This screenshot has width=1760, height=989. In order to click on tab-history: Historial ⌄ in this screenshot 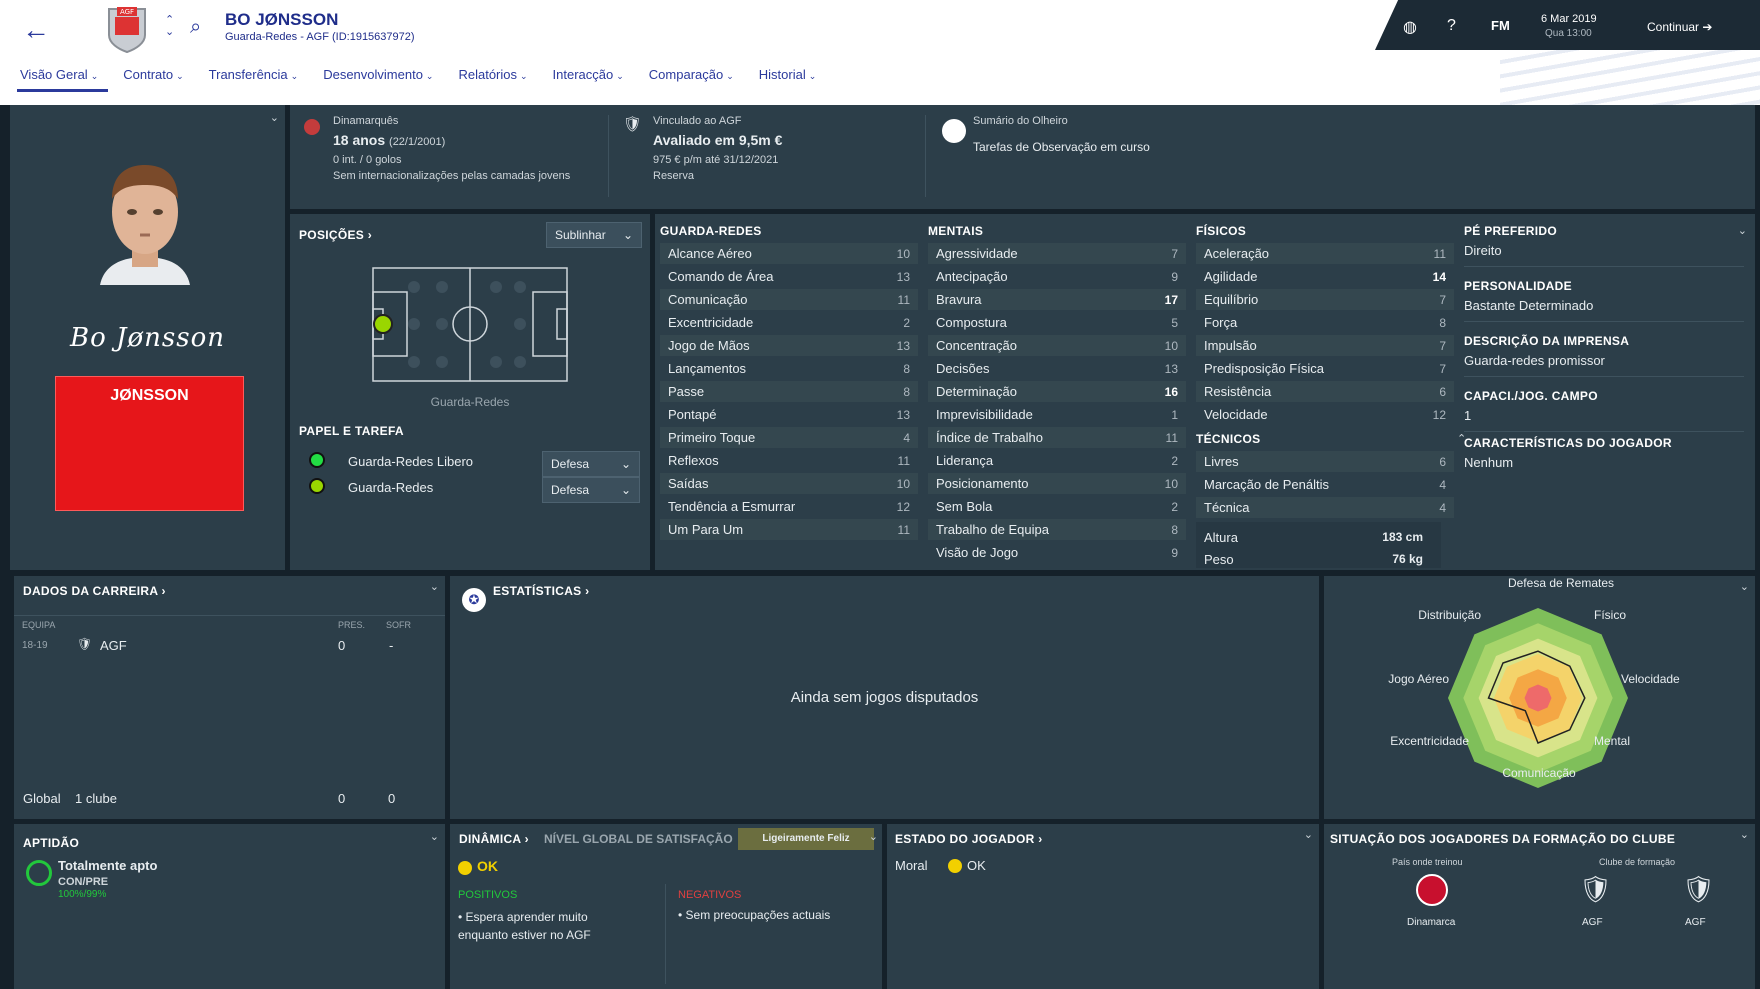, I will do `click(788, 74)`.